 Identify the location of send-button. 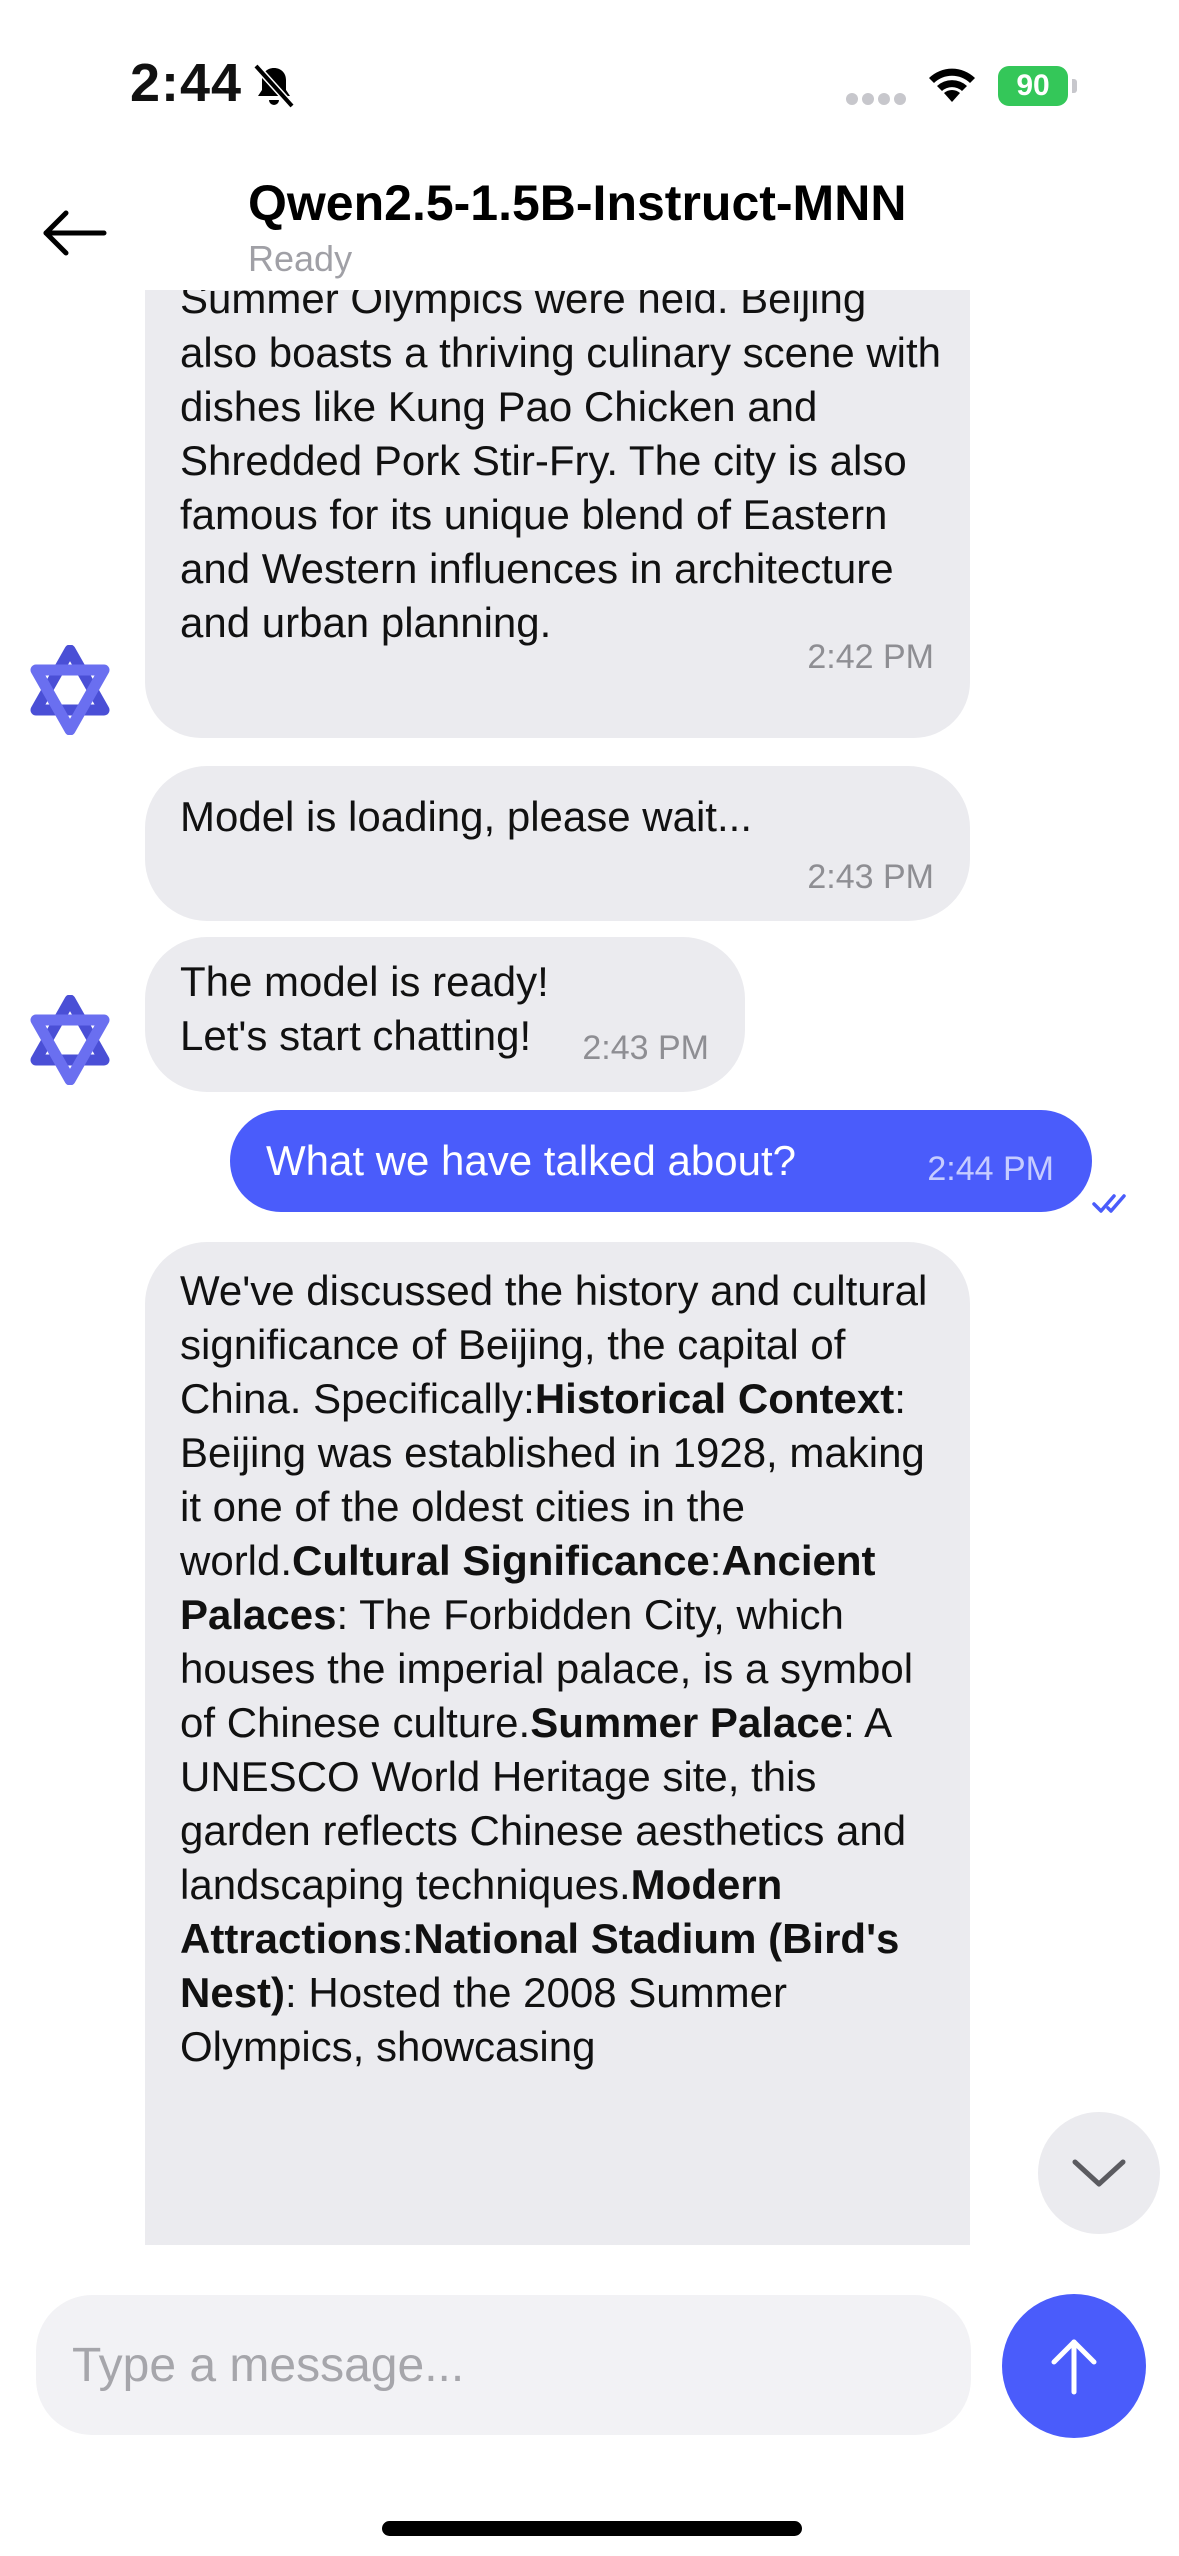
(1074, 2366).